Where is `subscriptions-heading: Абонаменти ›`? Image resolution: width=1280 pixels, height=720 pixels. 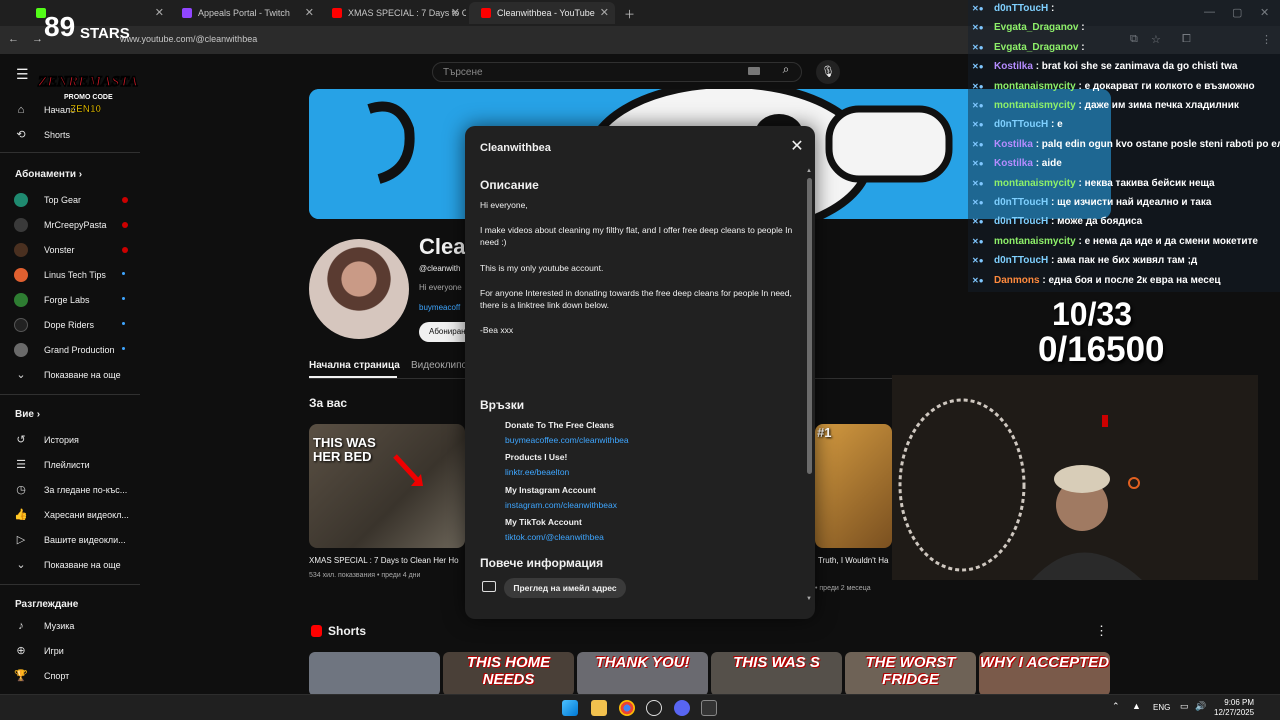
subscriptions-heading: Абонаменти › is located at coordinates (48, 174).